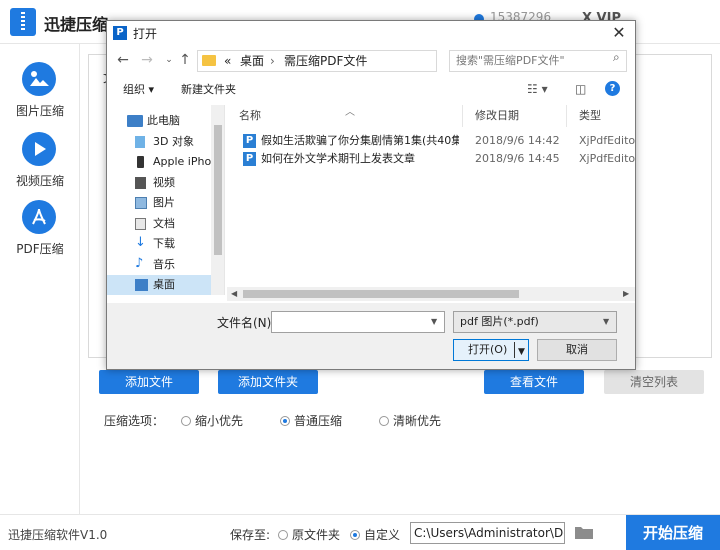 The height and width of the screenshot is (550, 720). I want to click on add-folder-button: 添加文件夹, so click(268, 382).